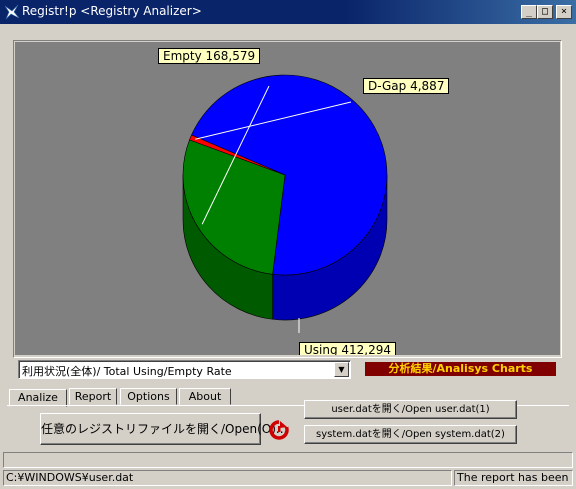 This screenshot has height=489, width=576. What do you see at coordinates (209, 56) in the screenshot?
I see `pie-label-empty: Empty 168,579` at bounding box center [209, 56].